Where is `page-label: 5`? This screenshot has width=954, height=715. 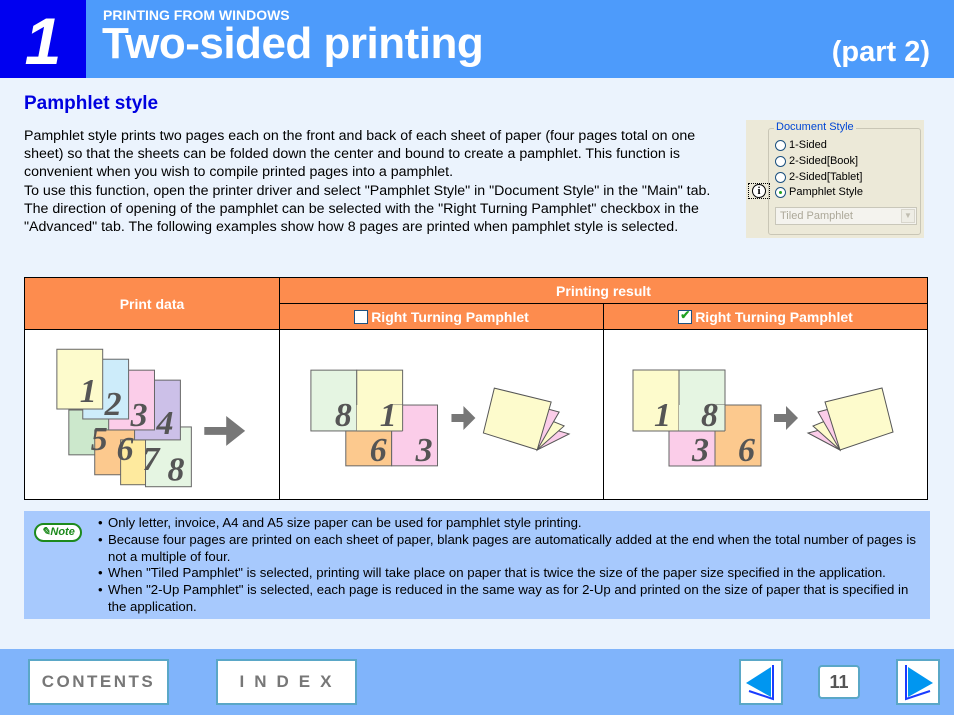 page-label: 5 is located at coordinates (99, 439).